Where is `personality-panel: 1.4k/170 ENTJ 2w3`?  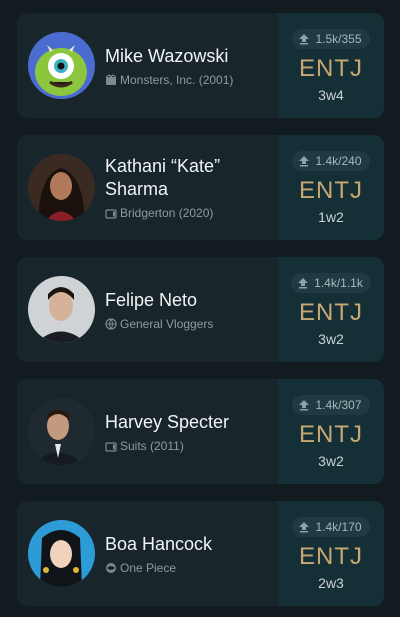 personality-panel: 1.4k/170 ENTJ 2w3 is located at coordinates (331, 553).